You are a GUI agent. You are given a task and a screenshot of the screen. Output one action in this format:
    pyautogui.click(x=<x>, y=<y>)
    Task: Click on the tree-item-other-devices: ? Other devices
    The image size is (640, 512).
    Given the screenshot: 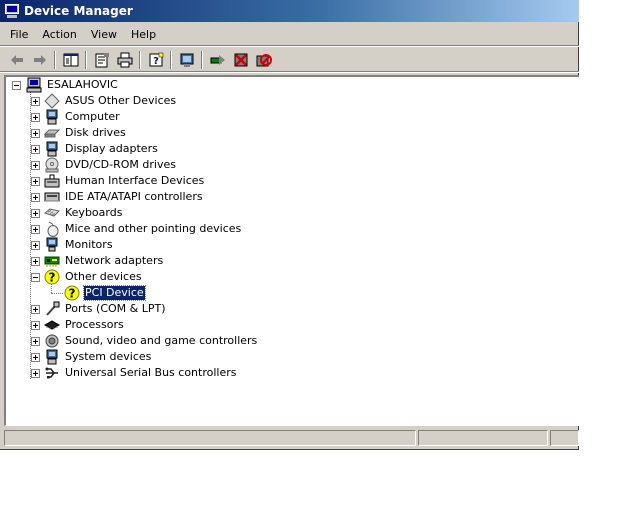 What is the action you would take?
    pyautogui.click(x=74, y=277)
    